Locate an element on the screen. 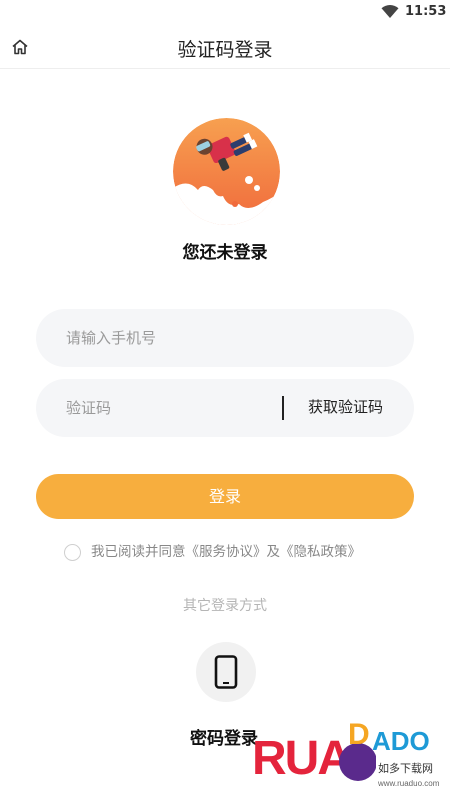 The height and width of the screenshot is (800, 450). avatar is located at coordinates (226, 171).